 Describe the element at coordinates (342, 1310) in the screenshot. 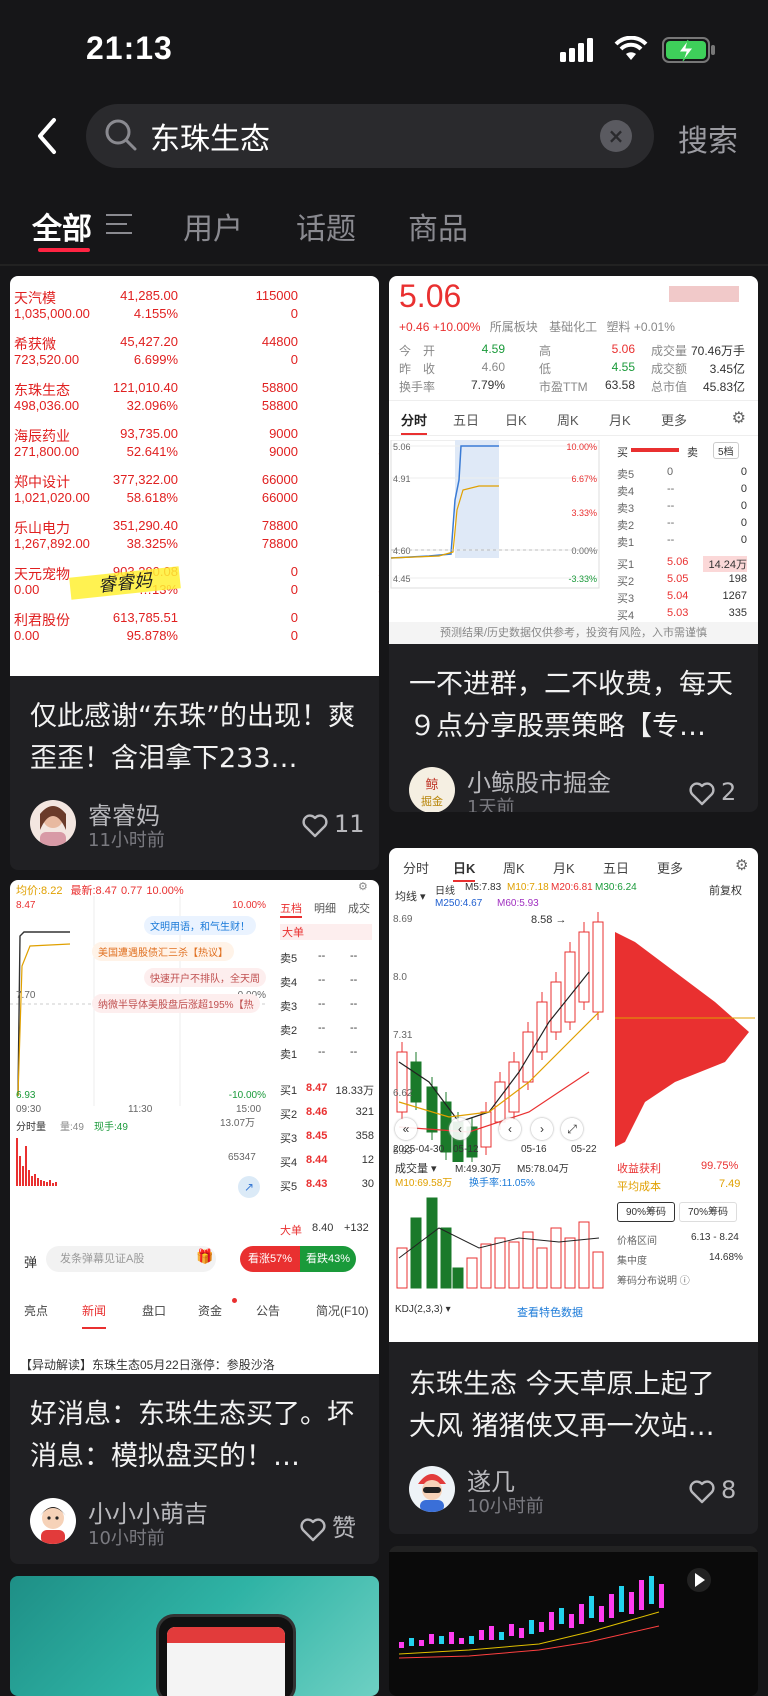

I see `bottom-tab: 简况(F10)` at that location.